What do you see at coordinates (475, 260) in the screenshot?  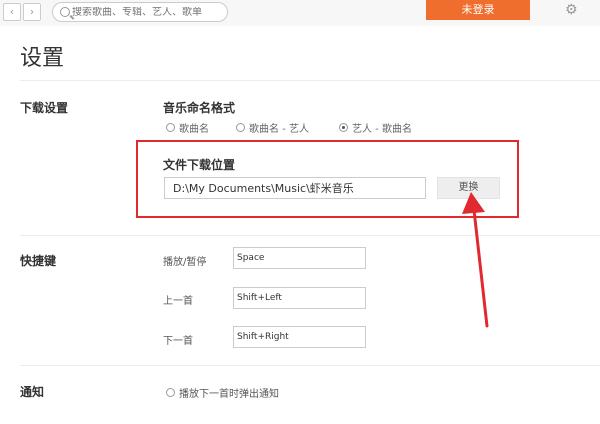 I see `annotation-arrow-icon` at bounding box center [475, 260].